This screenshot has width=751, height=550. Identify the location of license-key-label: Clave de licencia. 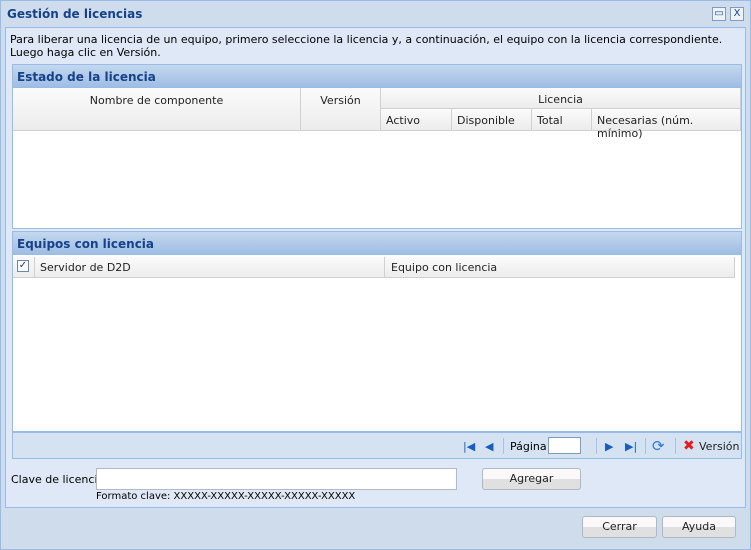
(58, 479).